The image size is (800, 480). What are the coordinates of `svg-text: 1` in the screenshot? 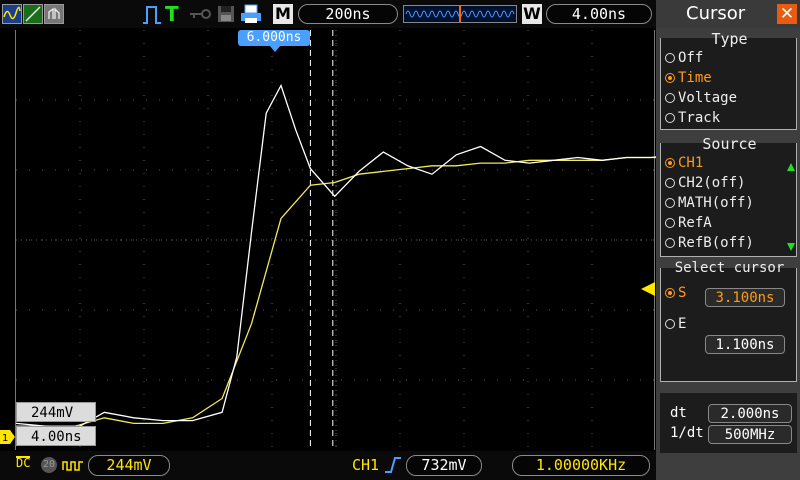 It's located at (5, 438).